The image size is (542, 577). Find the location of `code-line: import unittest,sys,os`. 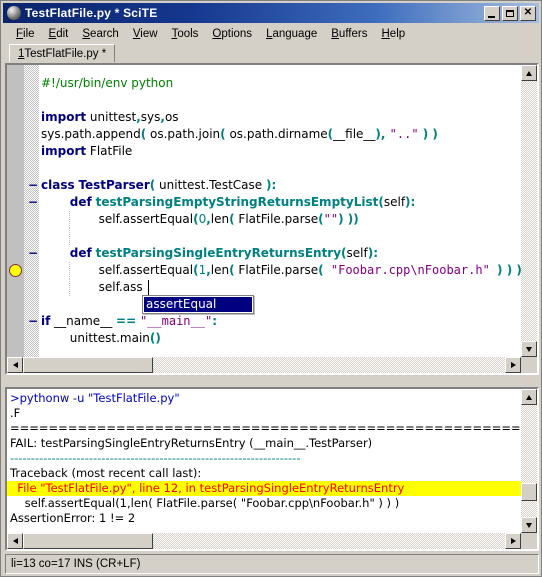

code-line: import unittest,sys,os is located at coordinates (110, 117).